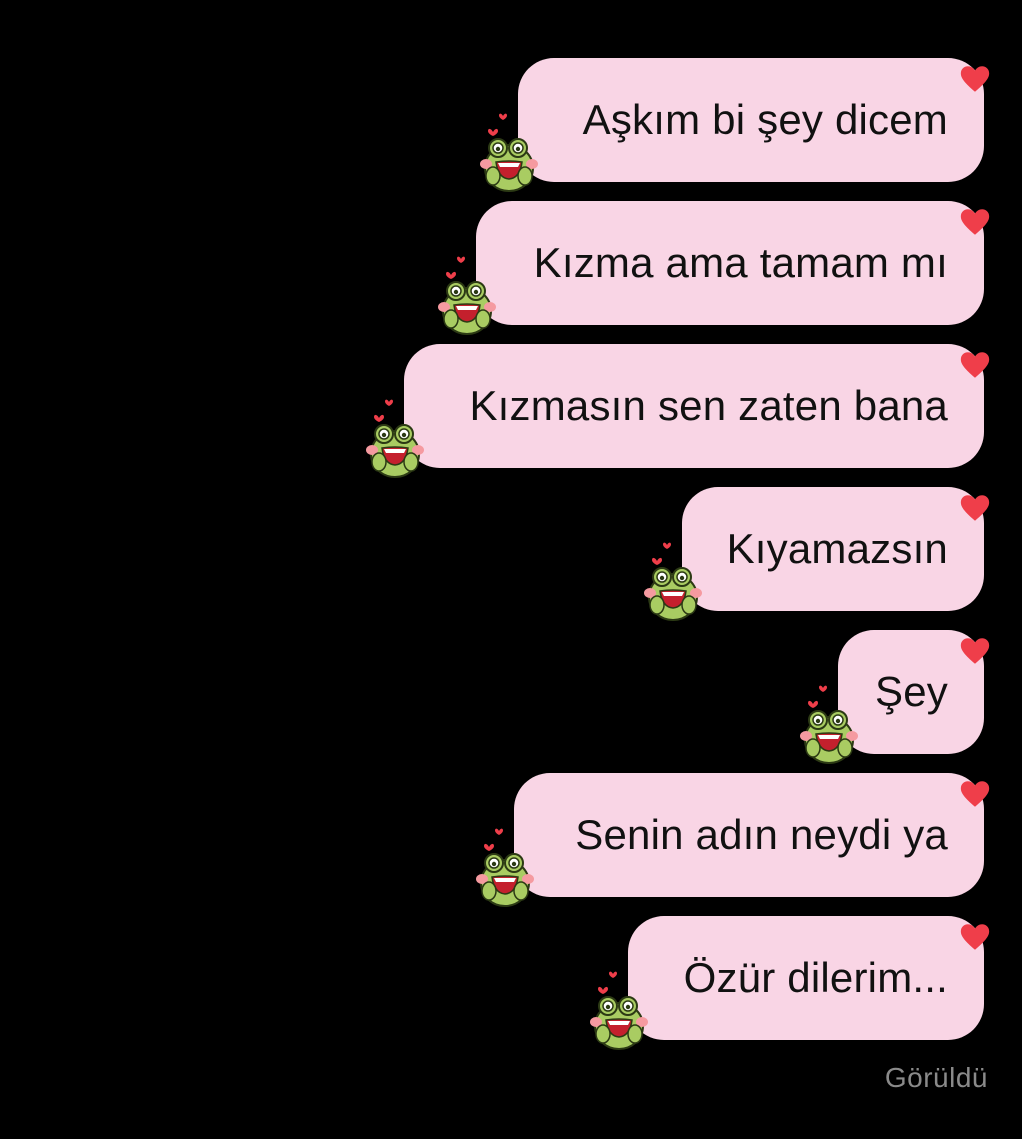  I want to click on message-text: Aşkım bi şey dicem, so click(765, 119).